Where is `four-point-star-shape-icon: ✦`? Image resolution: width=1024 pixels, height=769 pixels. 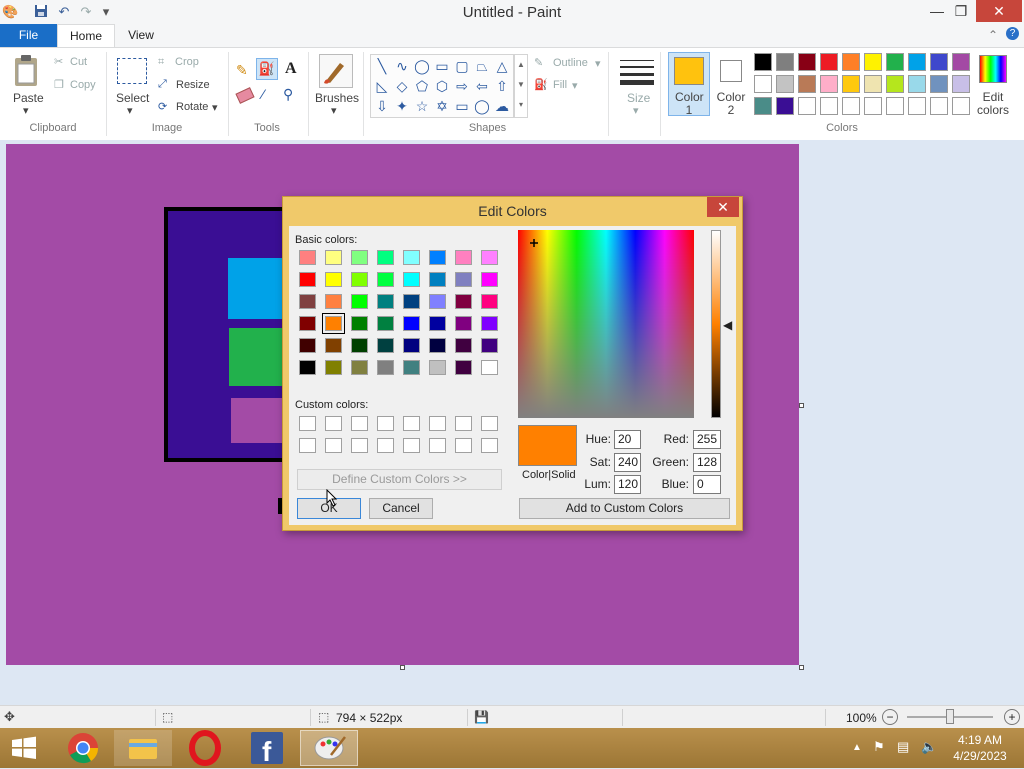 four-point-star-shape-icon: ✦ is located at coordinates (402, 106).